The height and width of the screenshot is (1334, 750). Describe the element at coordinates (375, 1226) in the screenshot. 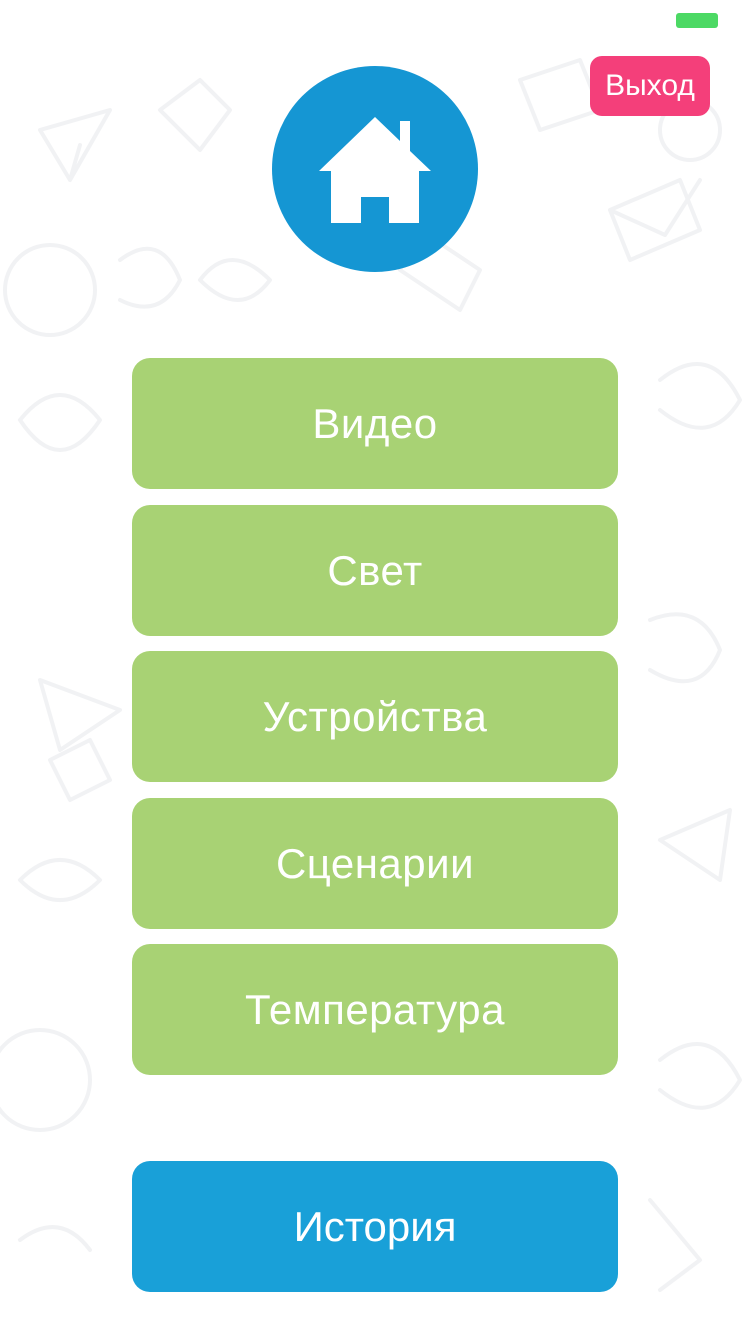

I see `history-button: История` at that location.